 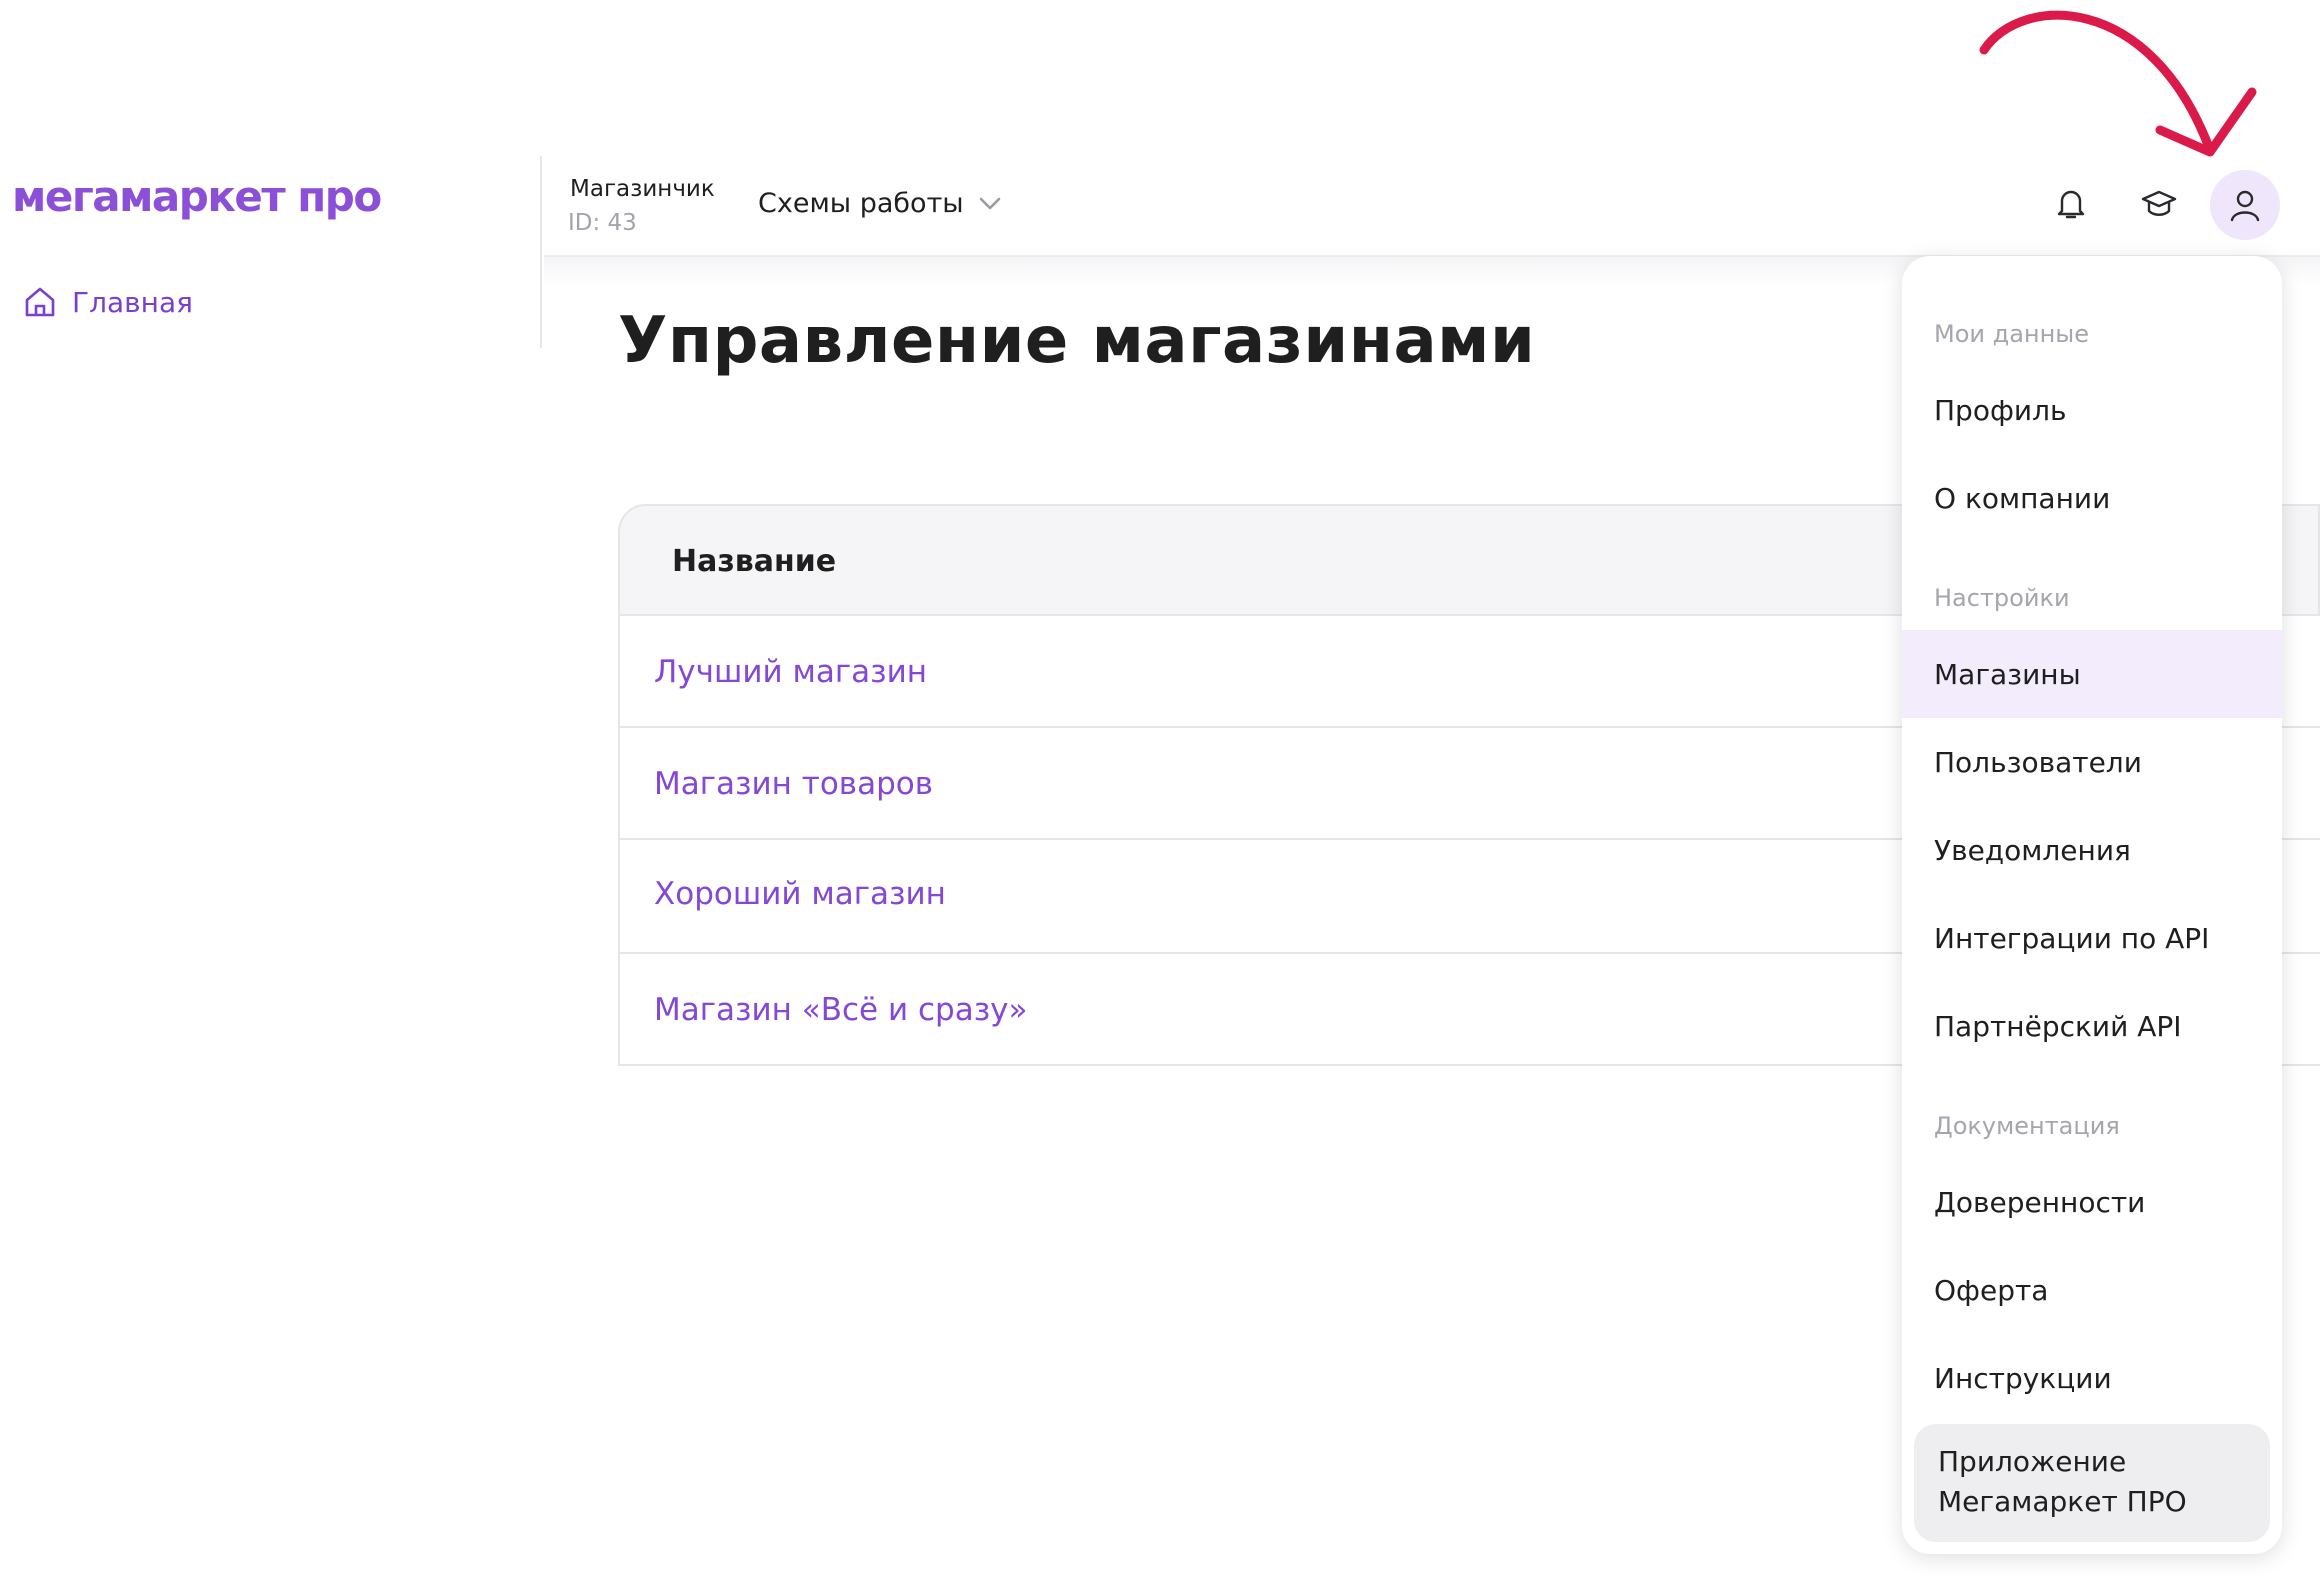 What do you see at coordinates (2118, 83) in the screenshot?
I see `annotation-arrow-icon` at bounding box center [2118, 83].